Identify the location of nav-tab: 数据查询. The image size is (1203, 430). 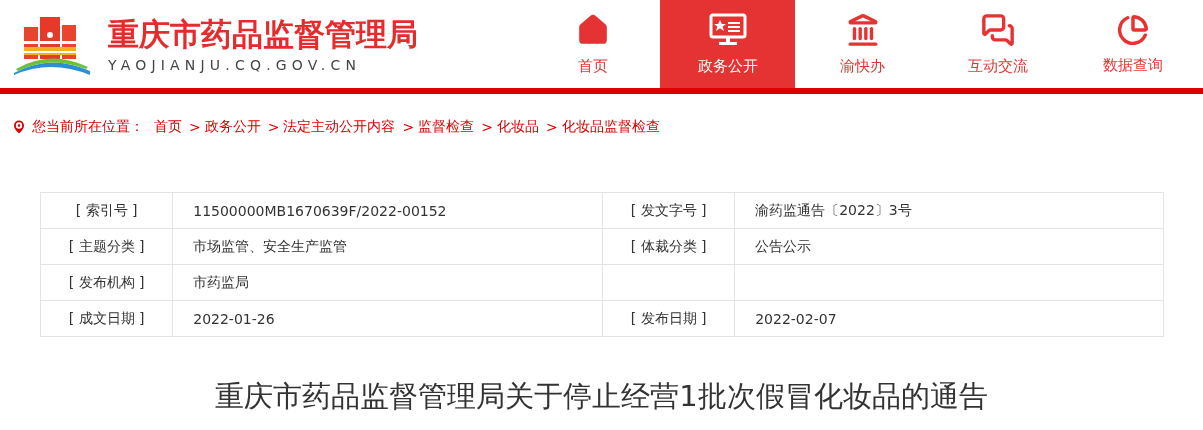
(1132, 44).